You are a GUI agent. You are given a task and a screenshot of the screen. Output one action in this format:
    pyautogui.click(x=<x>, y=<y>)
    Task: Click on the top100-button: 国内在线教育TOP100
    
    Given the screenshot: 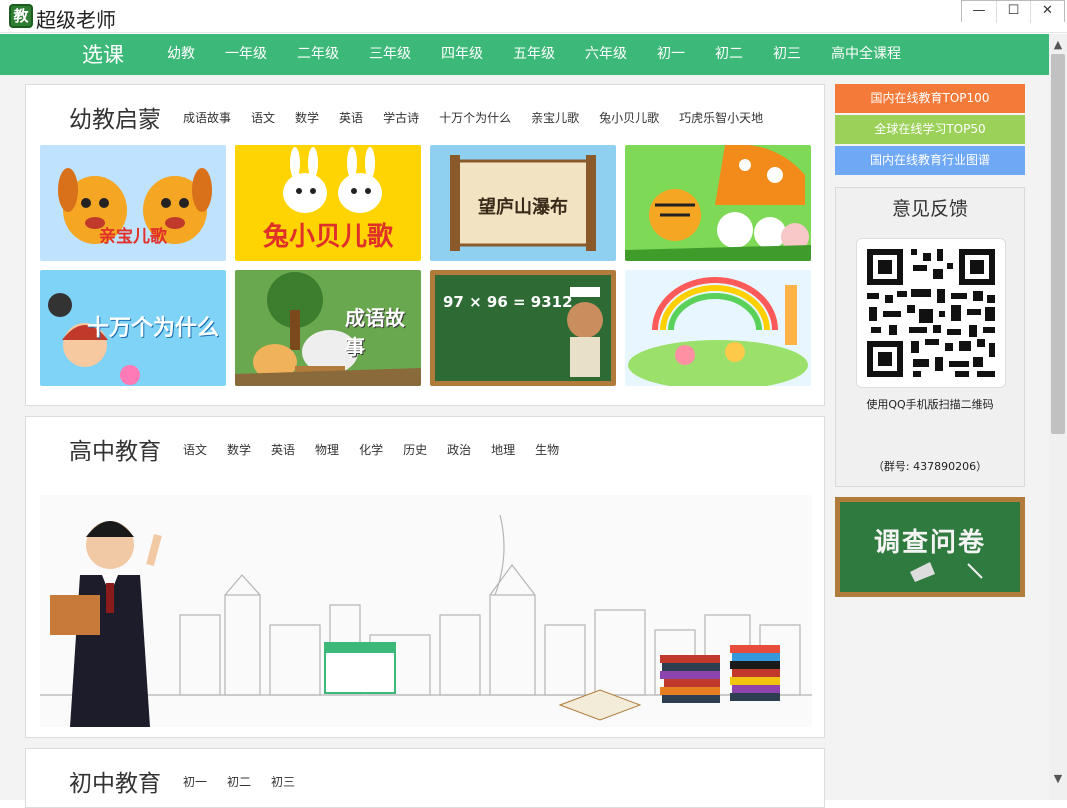 What is the action you would take?
    pyautogui.click(x=930, y=98)
    